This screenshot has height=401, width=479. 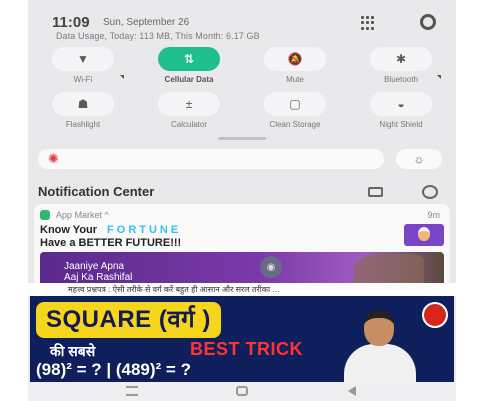 I want to click on toggle-cellular-data: ⇅ Cellular Data, so click(x=189, y=65).